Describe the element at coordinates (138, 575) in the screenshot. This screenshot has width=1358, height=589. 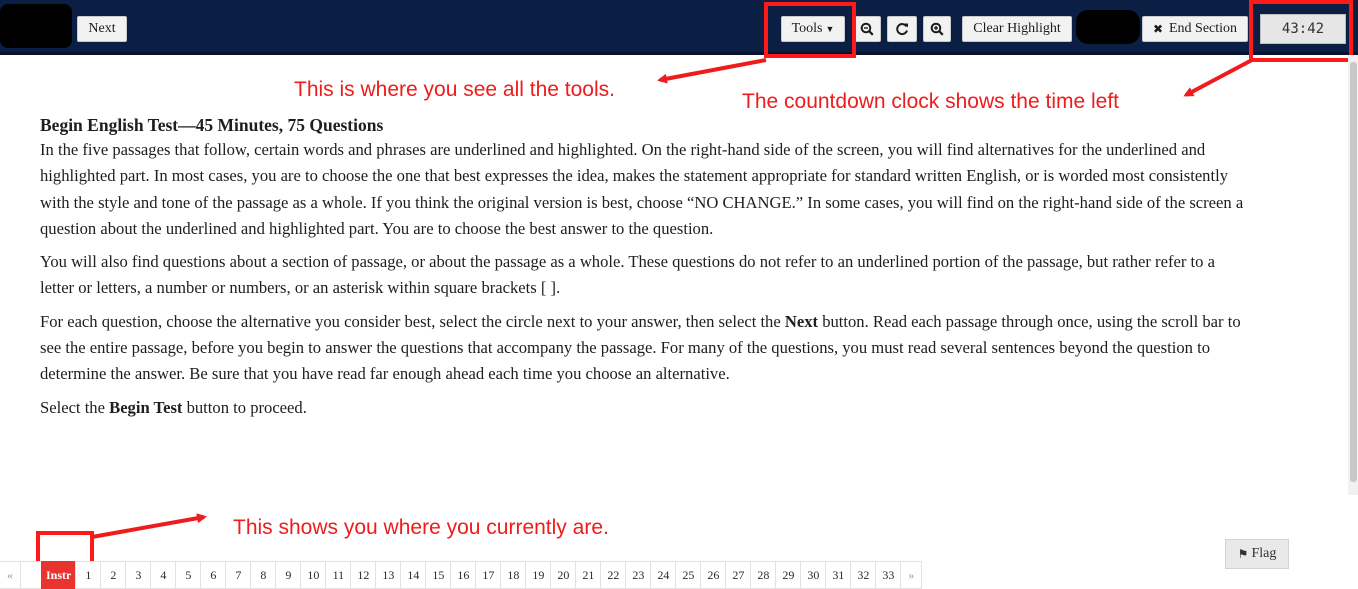
I see `pager-page-item: 3` at that location.